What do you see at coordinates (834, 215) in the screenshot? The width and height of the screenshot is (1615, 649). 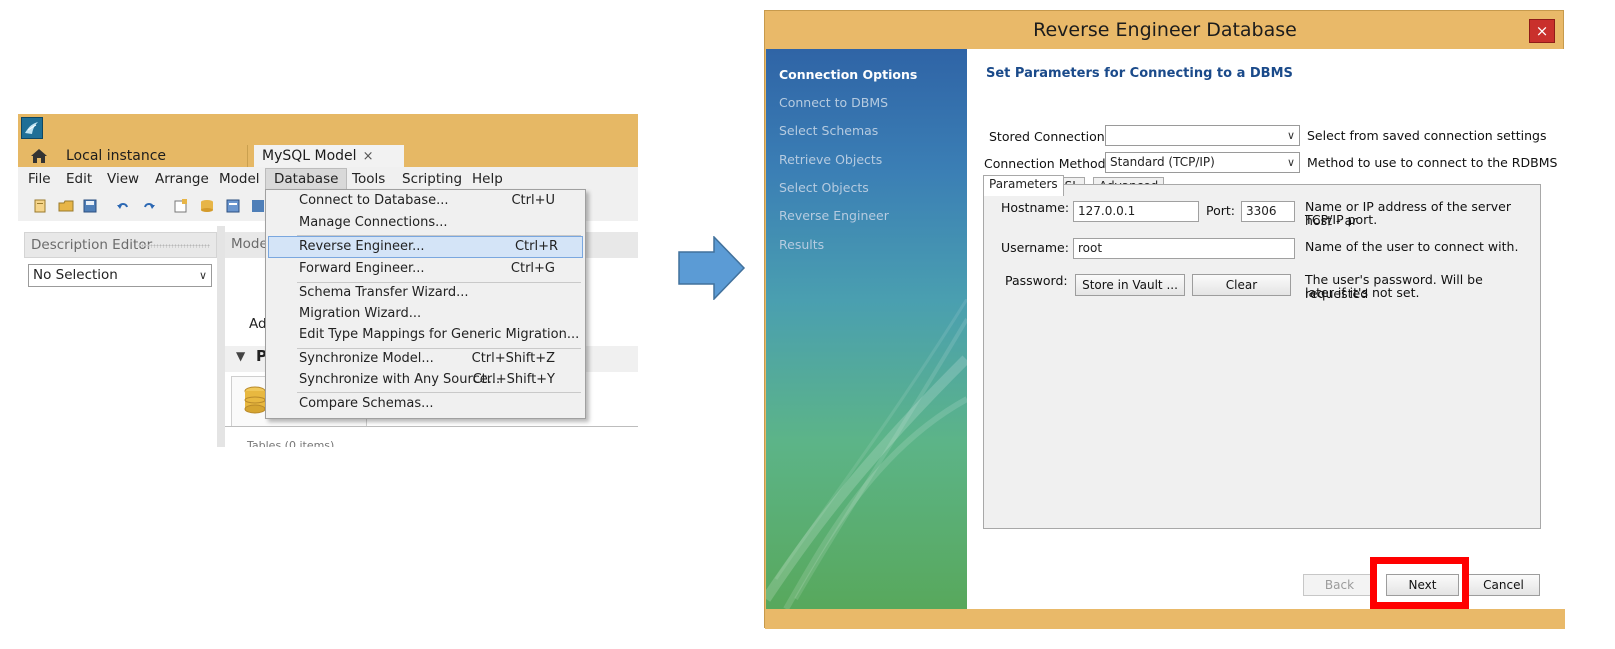 I see `step-reverse-engineer: Reverse Engineer` at bounding box center [834, 215].